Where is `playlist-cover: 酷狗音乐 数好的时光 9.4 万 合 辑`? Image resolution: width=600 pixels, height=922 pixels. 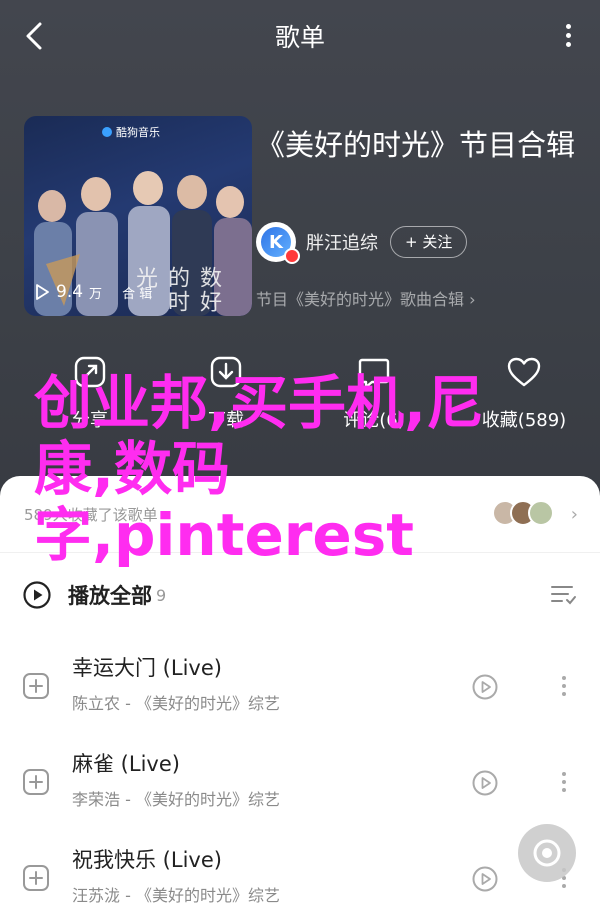
playlist-cover: 酷狗音乐 数好的时光 9.4 万 合 辑 is located at coordinates (138, 216).